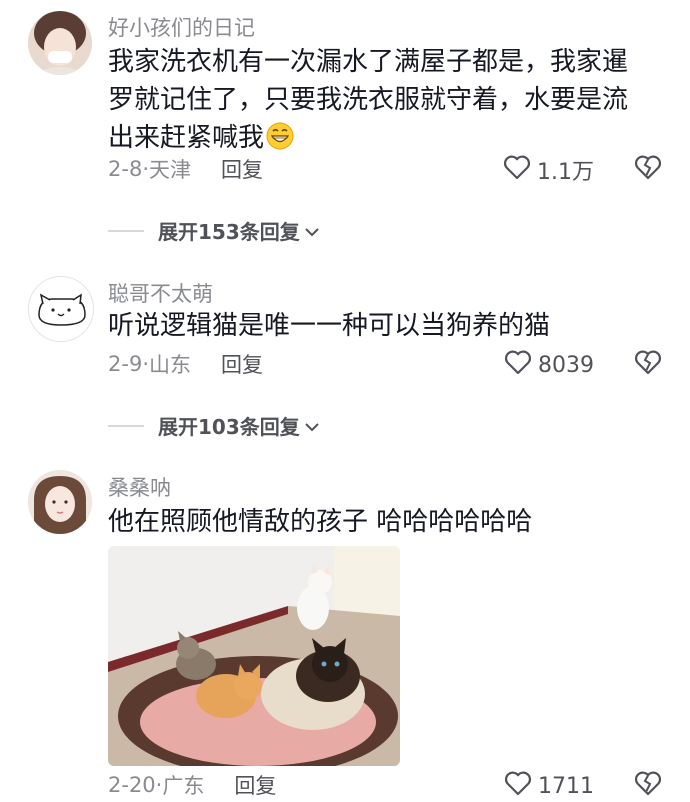  Describe the element at coordinates (160, 293) in the screenshot. I see `username: 聪哥不太萌` at that location.